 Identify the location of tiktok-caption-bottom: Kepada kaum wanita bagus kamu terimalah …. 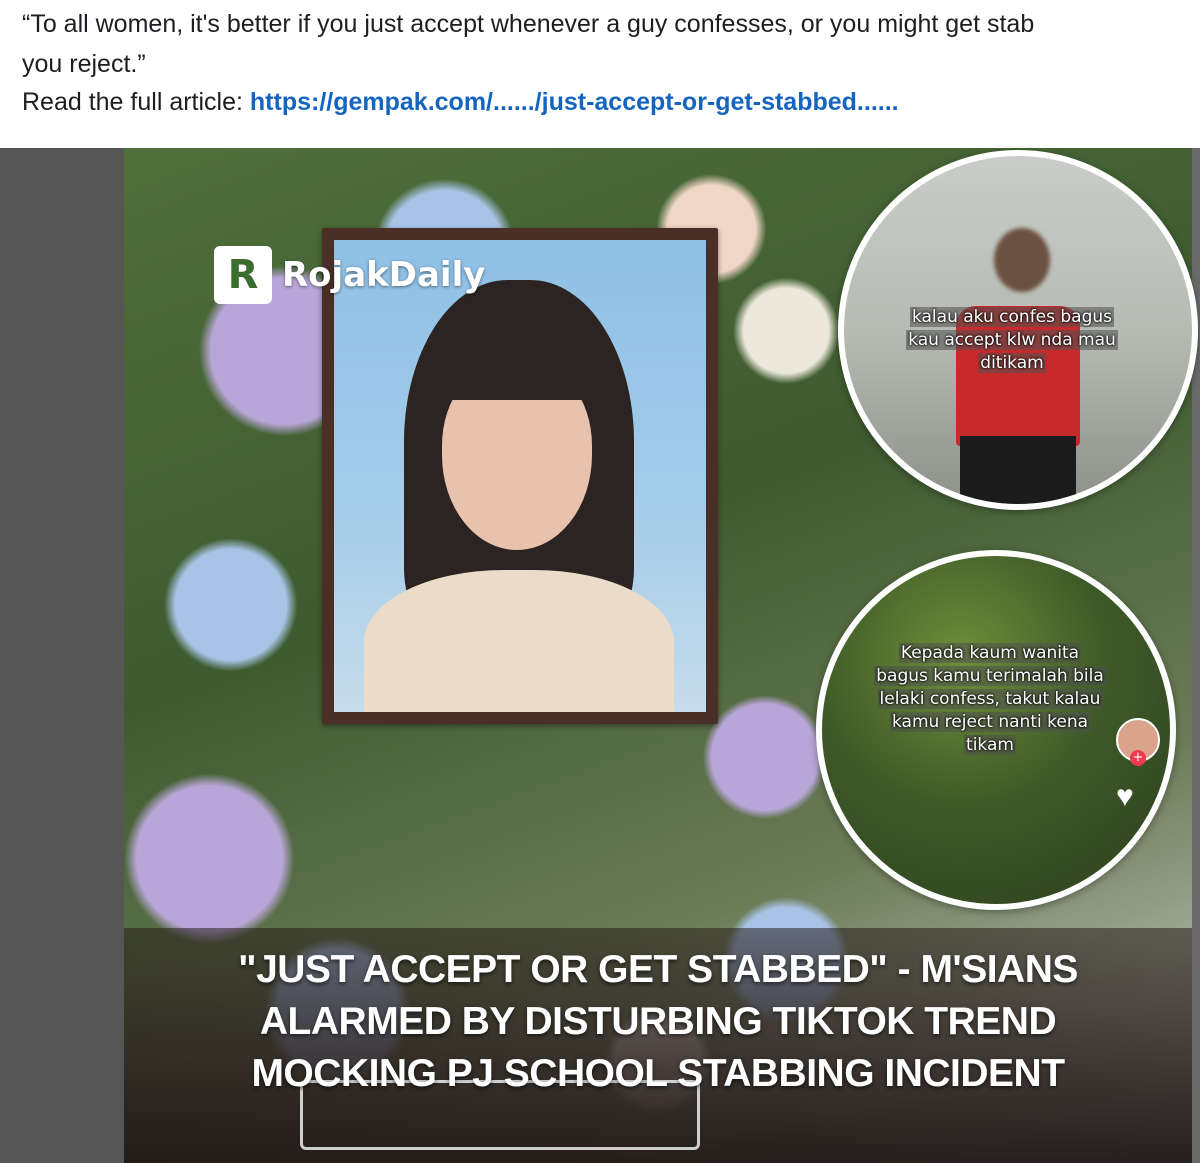
(990, 699).